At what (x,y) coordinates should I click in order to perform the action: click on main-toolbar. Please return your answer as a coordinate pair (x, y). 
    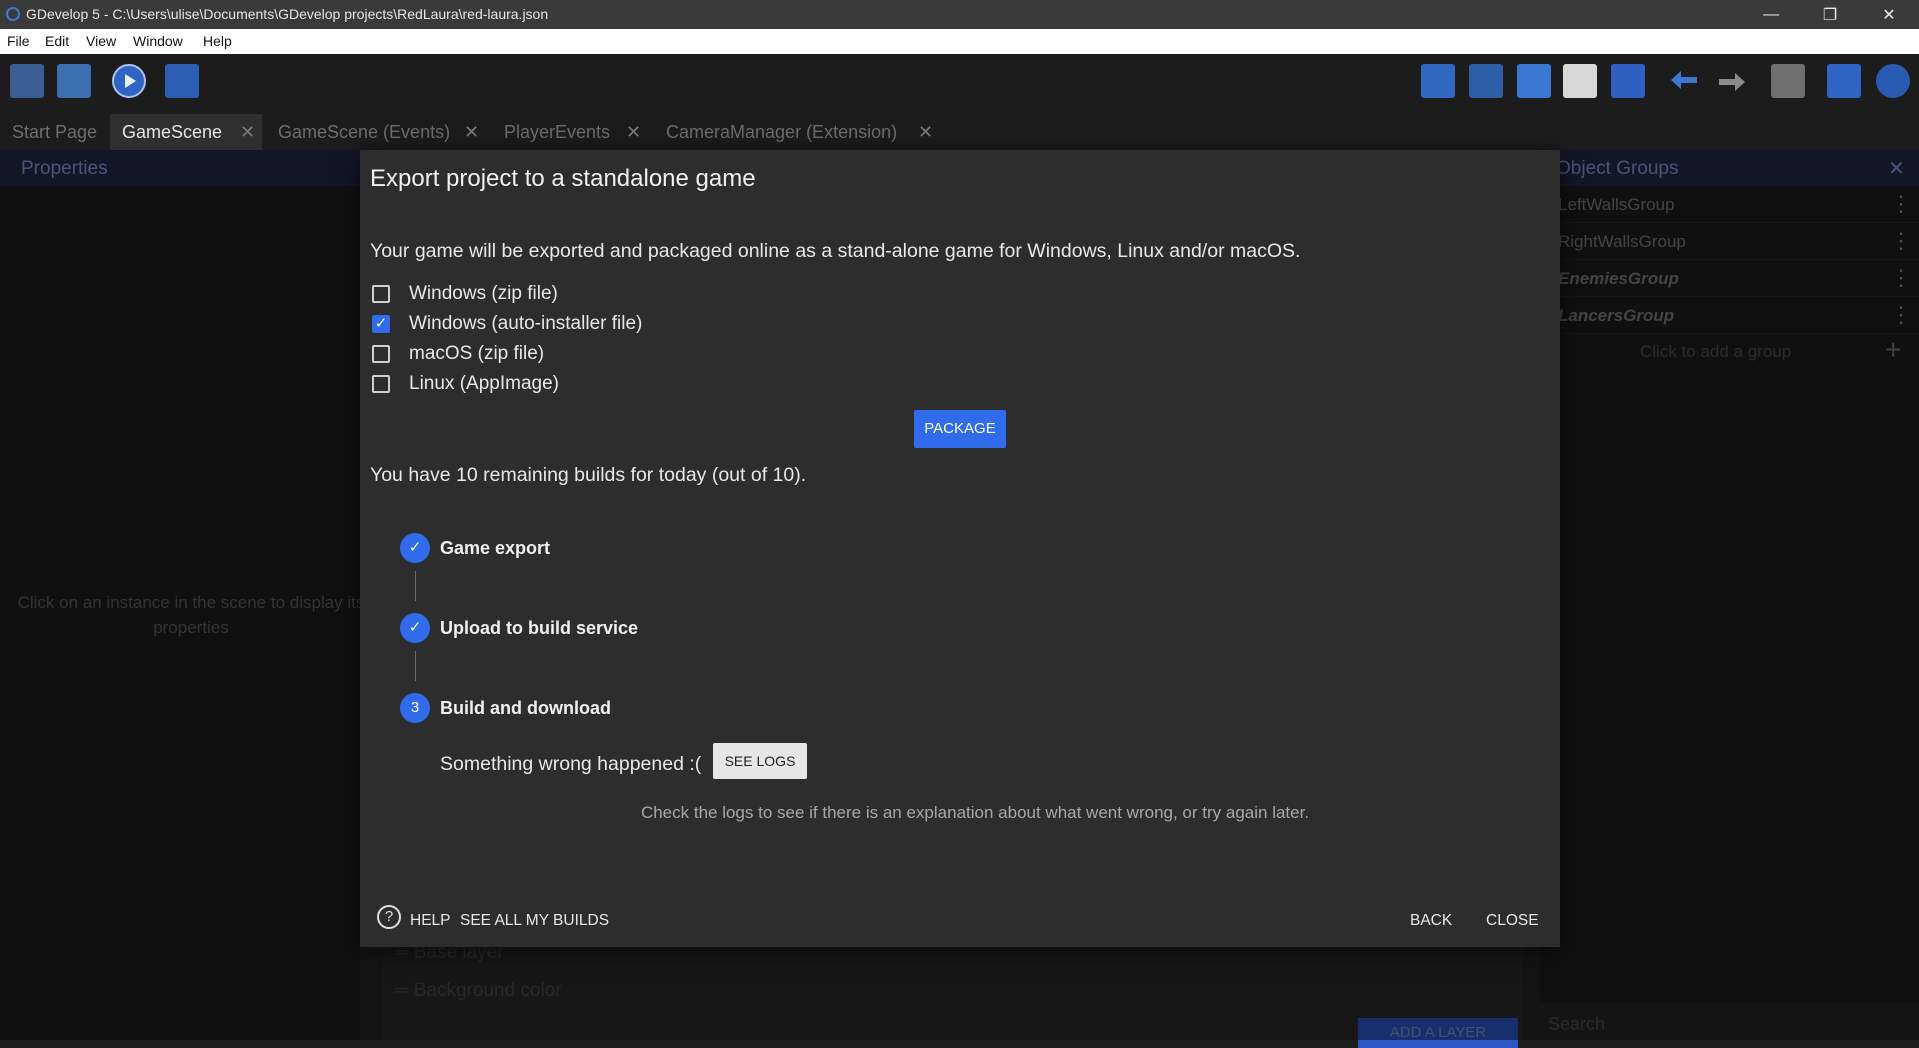
    Looking at the image, I should click on (959, 84).